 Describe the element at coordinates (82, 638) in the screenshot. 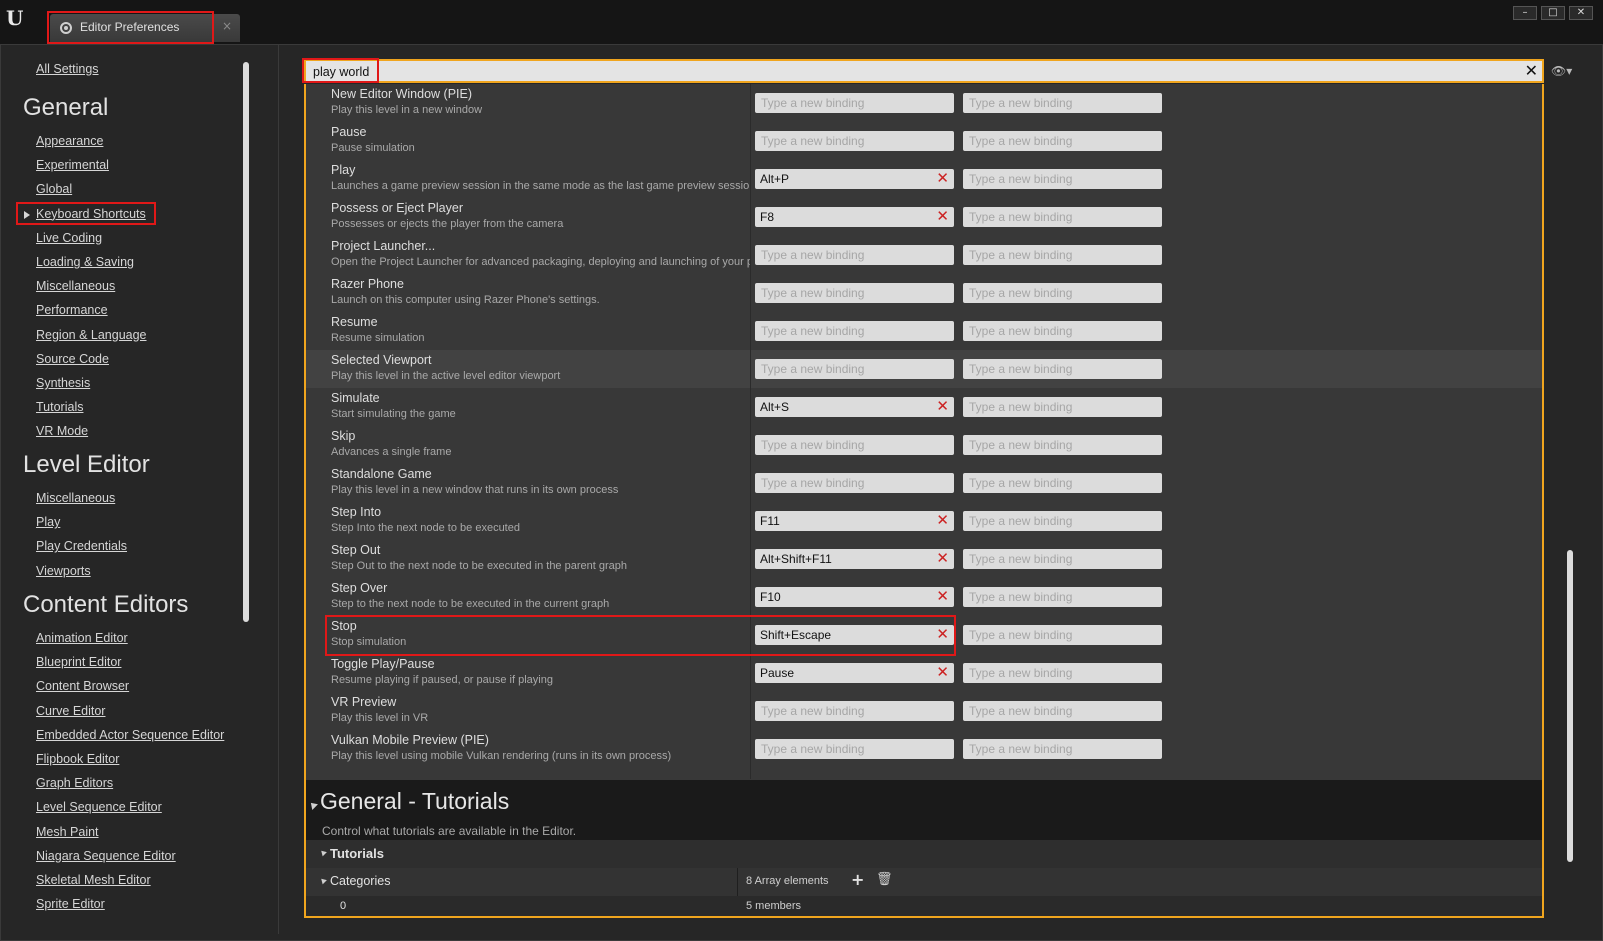

I see `sidebar-item-animation-editor: Animation Editor` at that location.